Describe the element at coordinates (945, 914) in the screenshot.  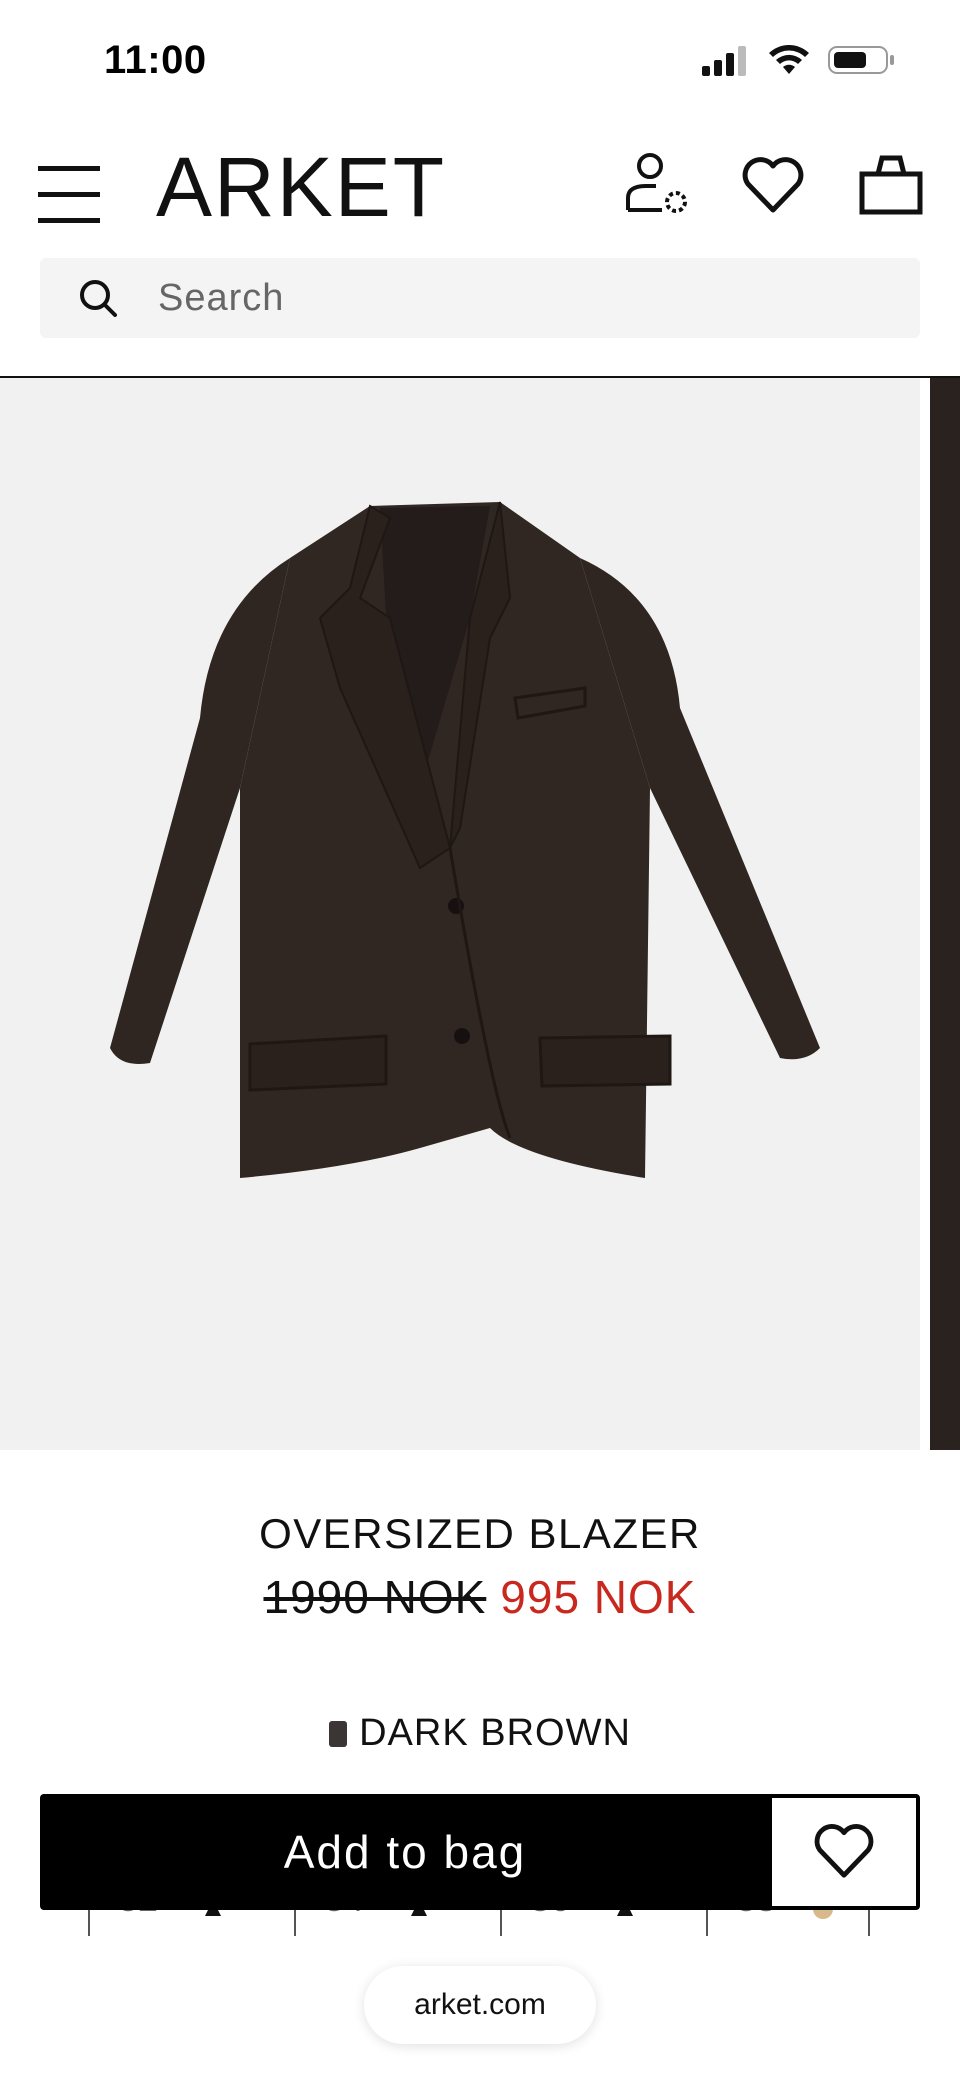
I see `next-image-peek` at that location.